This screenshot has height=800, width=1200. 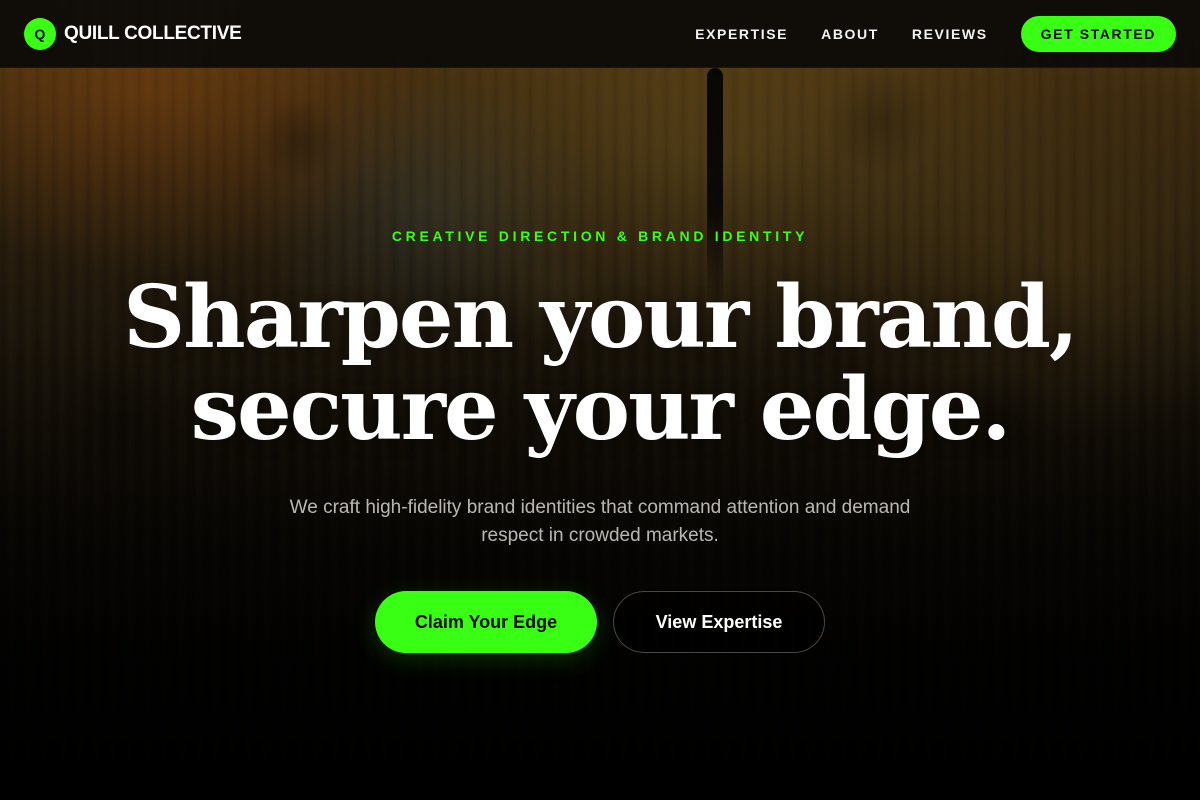 What do you see at coordinates (600, 236) in the screenshot?
I see `hero-eyebrow: CREATIVE DIRECTION & BRAND IDENTITY` at bounding box center [600, 236].